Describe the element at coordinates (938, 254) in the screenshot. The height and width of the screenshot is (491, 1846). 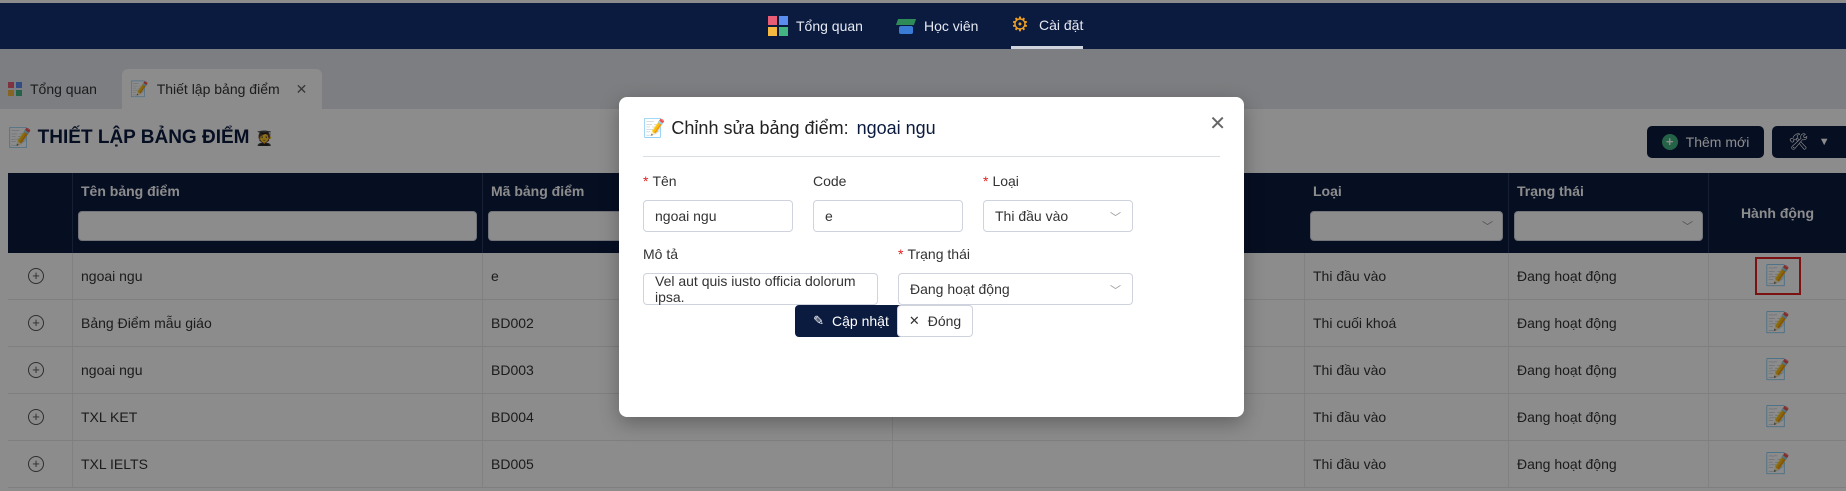
I see `status-label-text: Trạng thái` at that location.